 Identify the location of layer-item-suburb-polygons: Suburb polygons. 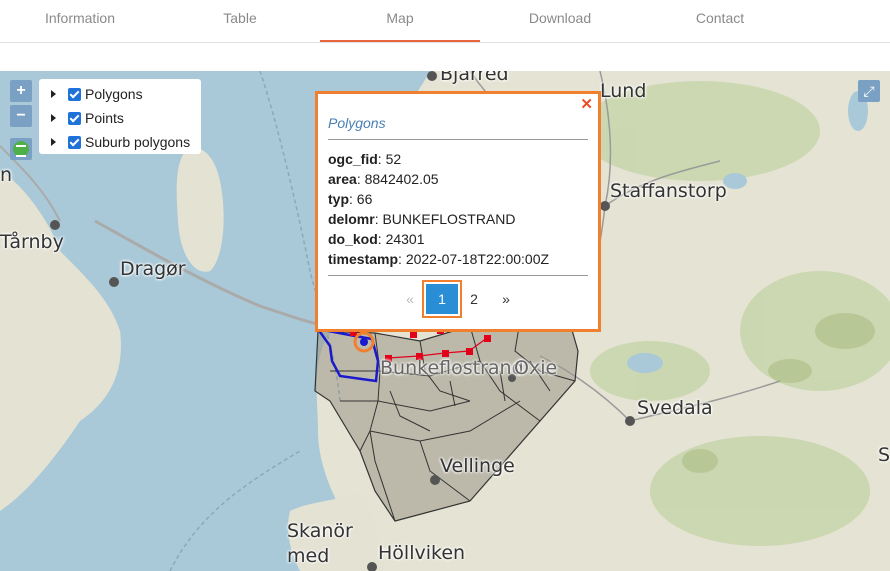
(120, 142).